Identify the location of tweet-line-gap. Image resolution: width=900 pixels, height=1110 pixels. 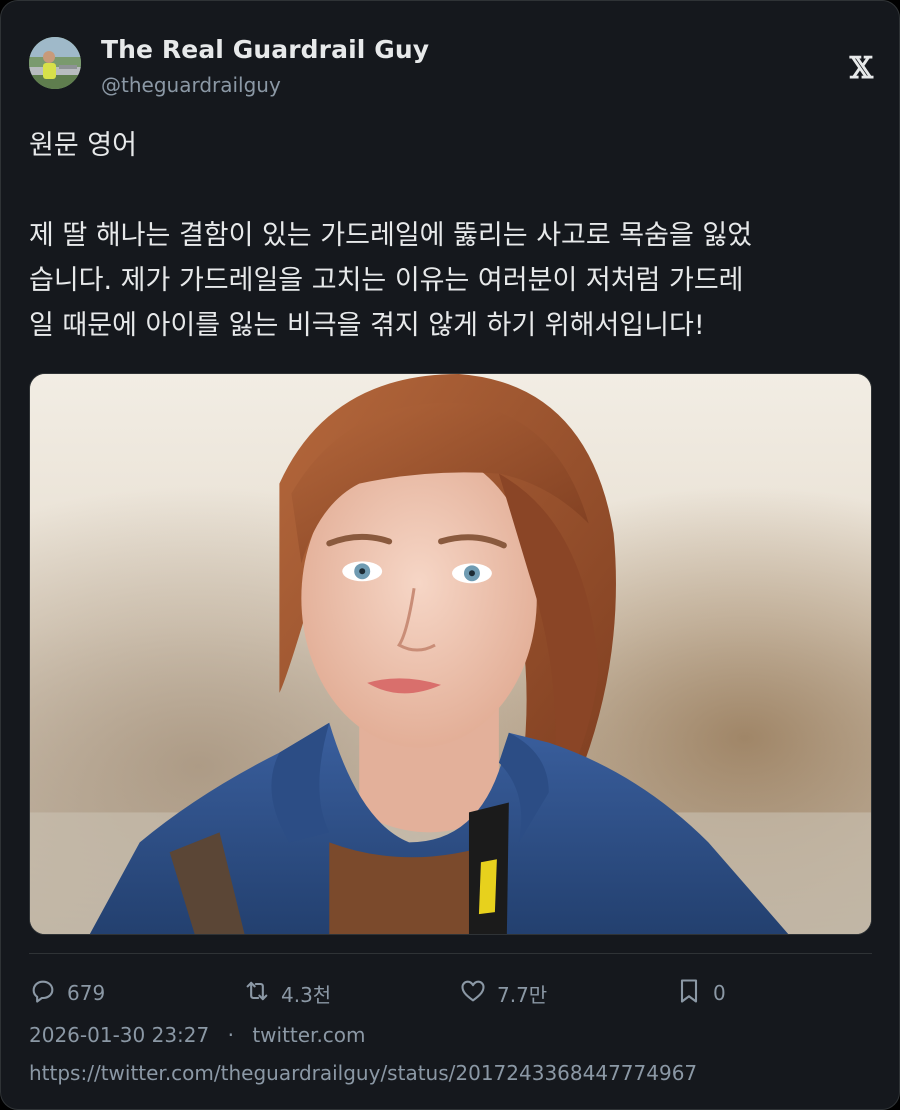
(454, 190).